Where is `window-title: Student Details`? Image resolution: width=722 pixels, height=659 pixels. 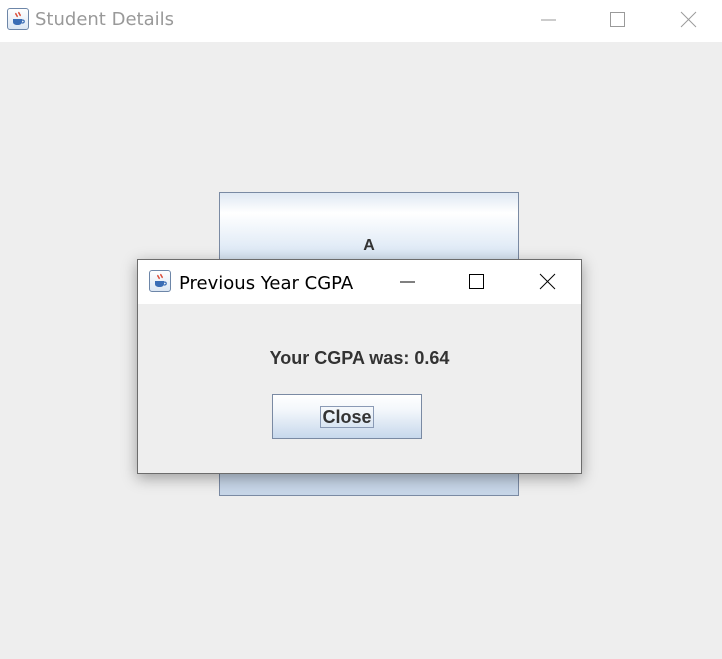 window-title: Student Details is located at coordinates (104, 19).